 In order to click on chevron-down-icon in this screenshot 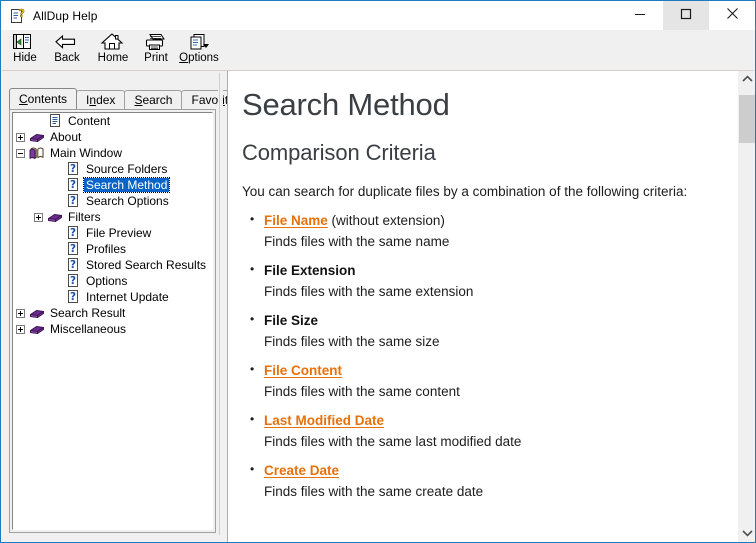, I will do `click(747, 534)`.